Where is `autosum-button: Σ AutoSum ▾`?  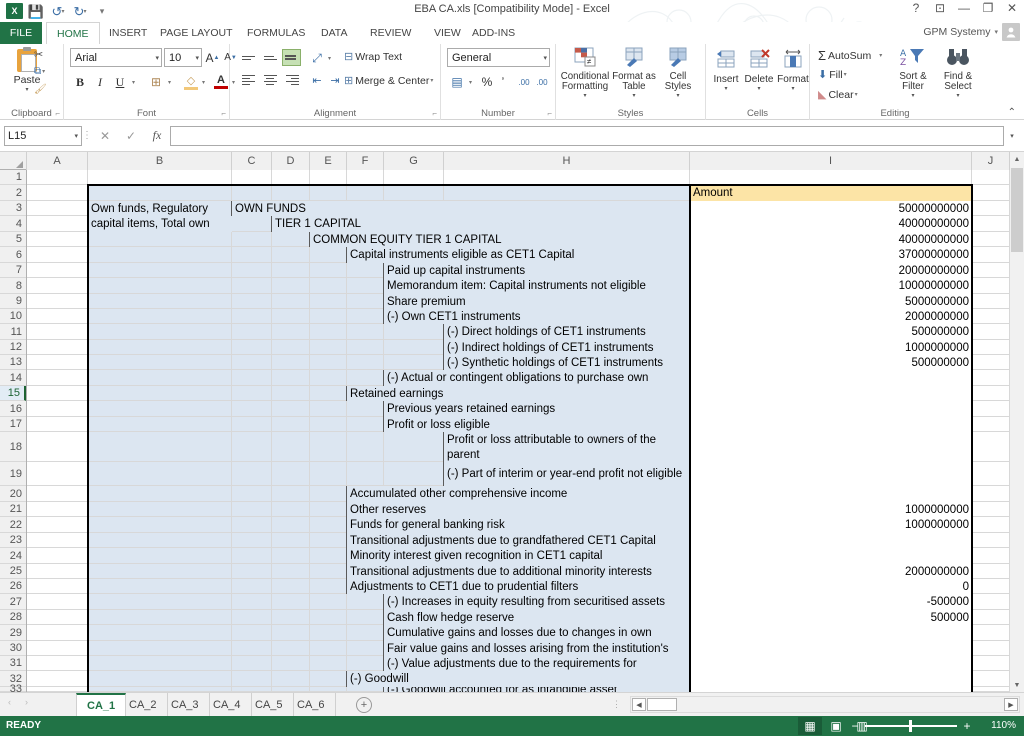
autosum-button: Σ AutoSum ▾ is located at coordinates (850, 55).